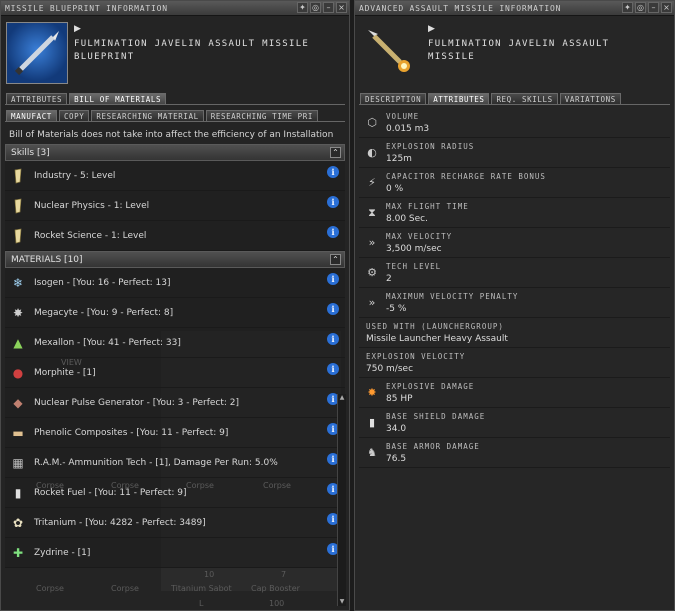 The image size is (675, 611). What do you see at coordinates (414, 248) in the screenshot?
I see `attribute-value: 3,500 m/sec` at bounding box center [414, 248].